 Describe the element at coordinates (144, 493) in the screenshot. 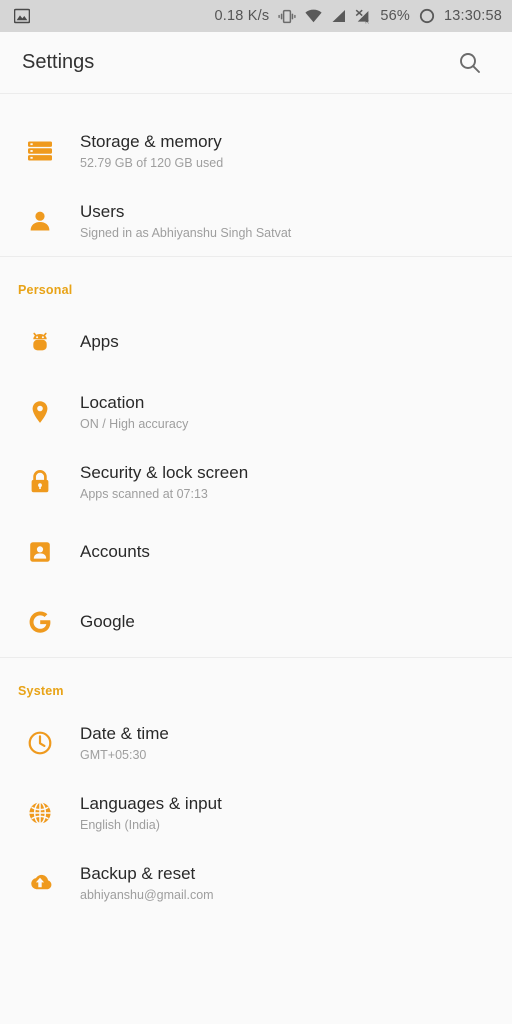

I see `list-item-subtitle: Apps scanned at 07:13` at that location.